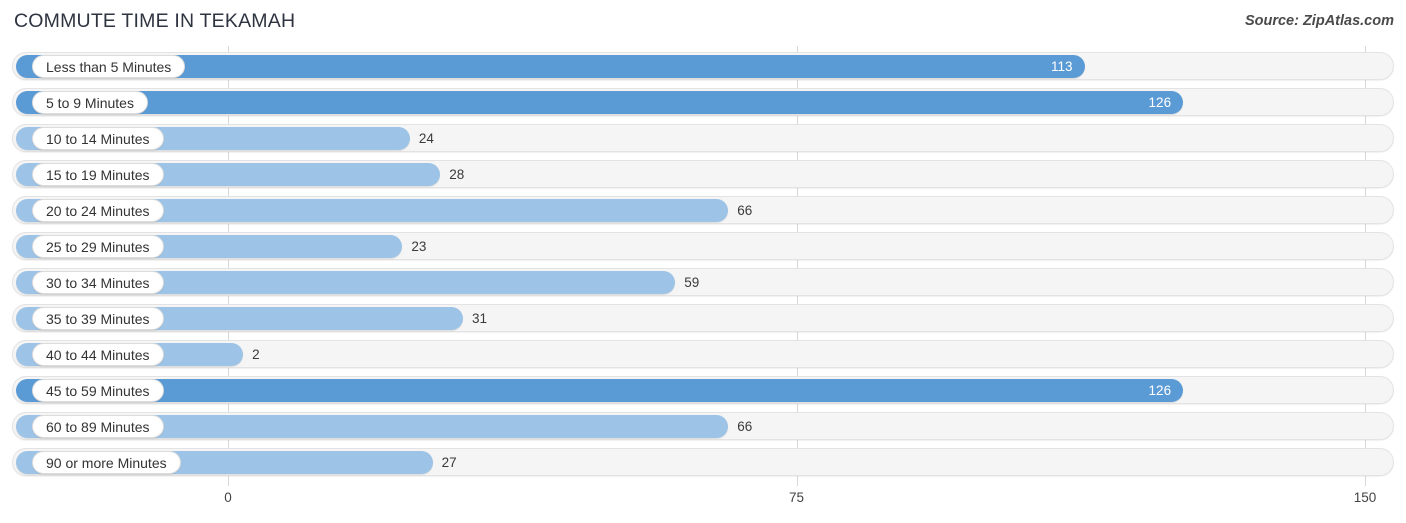  I want to click on x-axis-tick-label: 150, so click(1365, 497).